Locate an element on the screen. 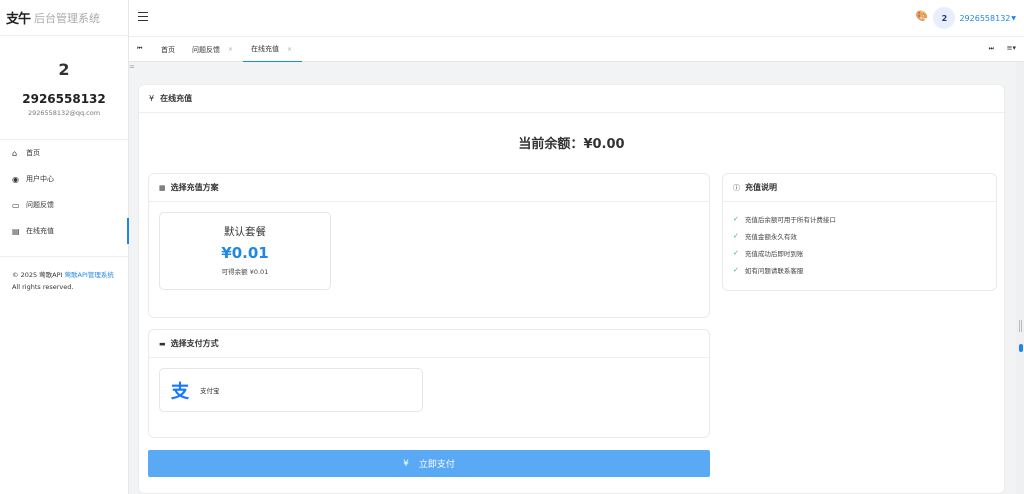 Image resolution: width=1024 pixels, height=494 pixels. copyright-prefix: © 2025 莺歌API is located at coordinates (38, 275).